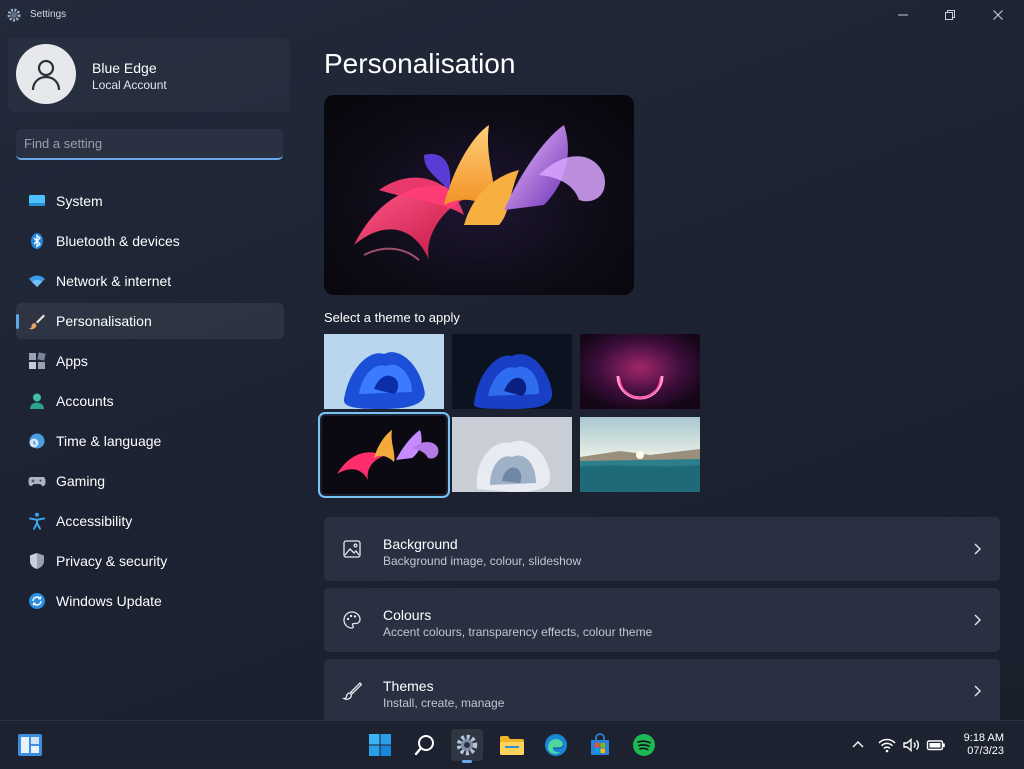 This screenshot has width=1024, height=769. I want to click on page-title: Personalisation, so click(420, 63).